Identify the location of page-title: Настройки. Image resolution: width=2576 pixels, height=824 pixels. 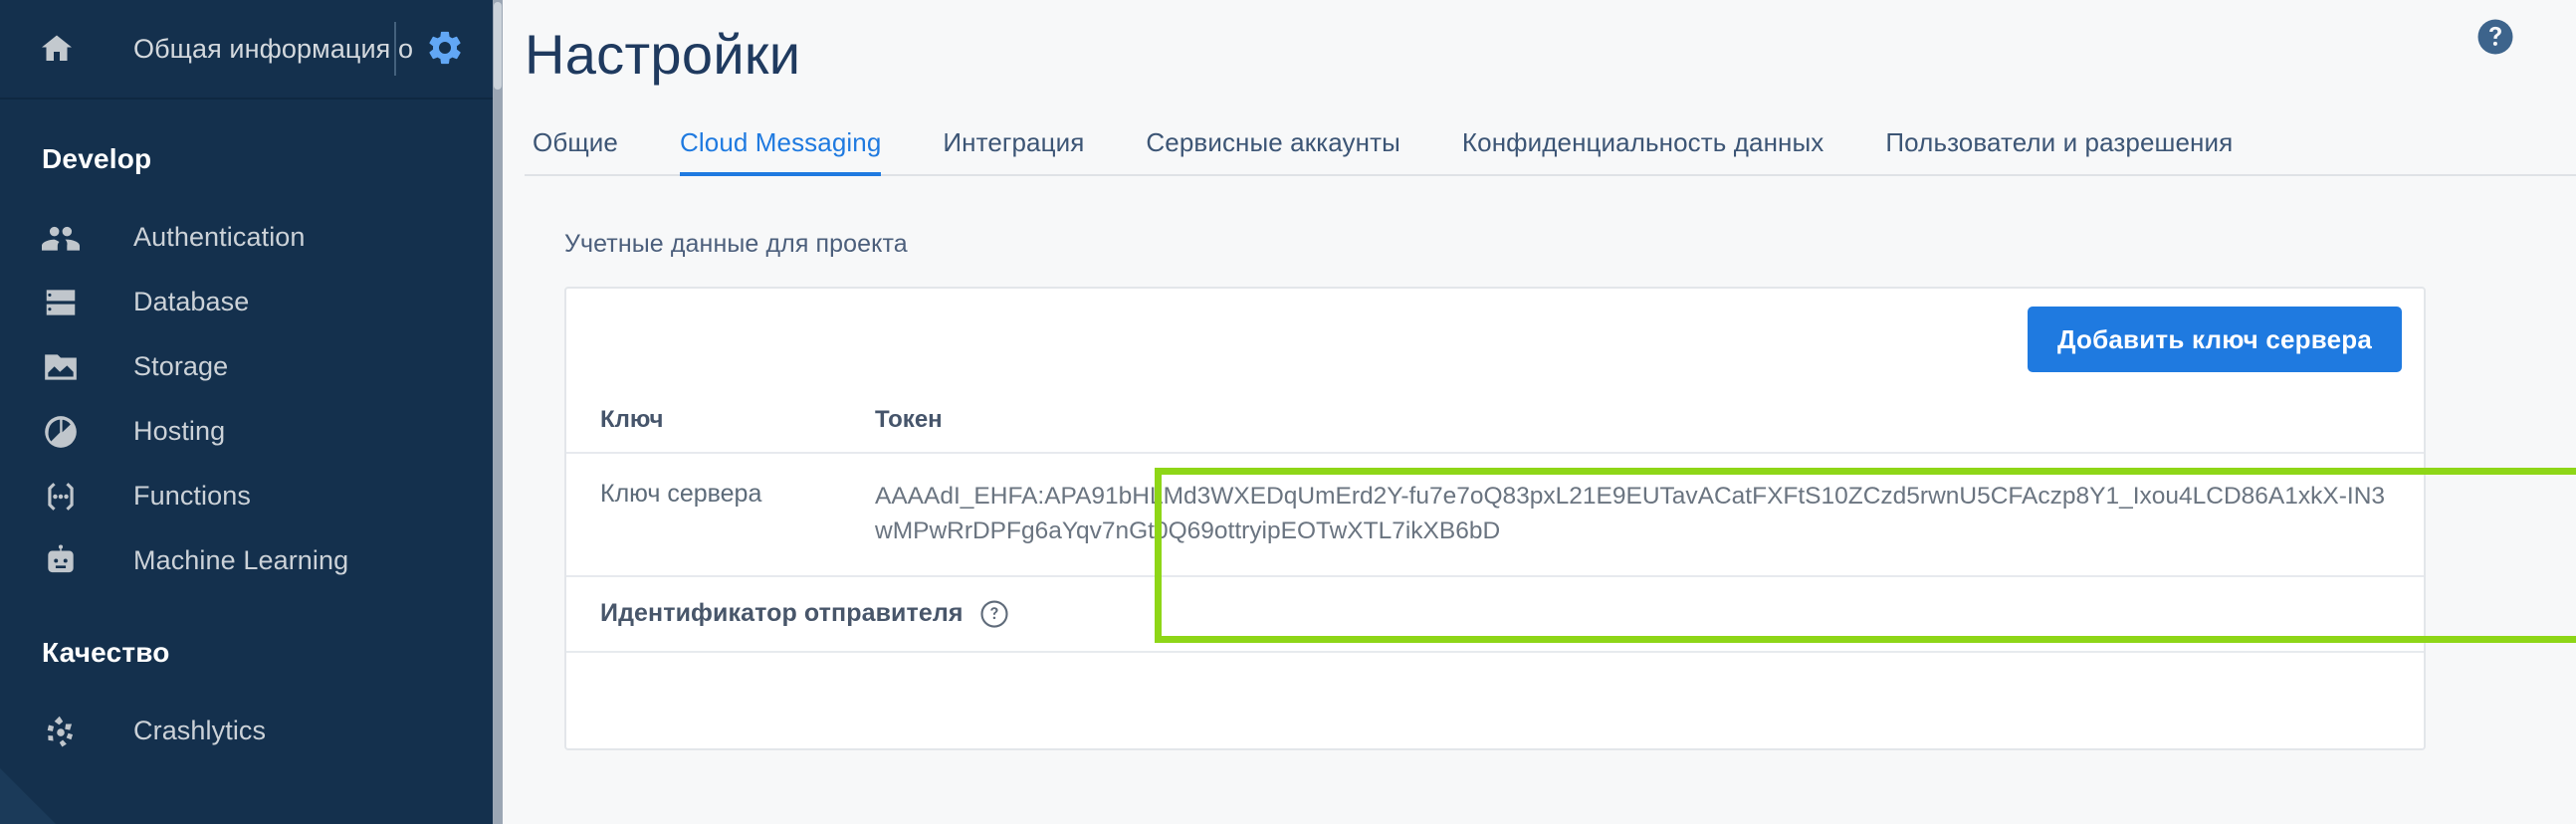
(663, 54).